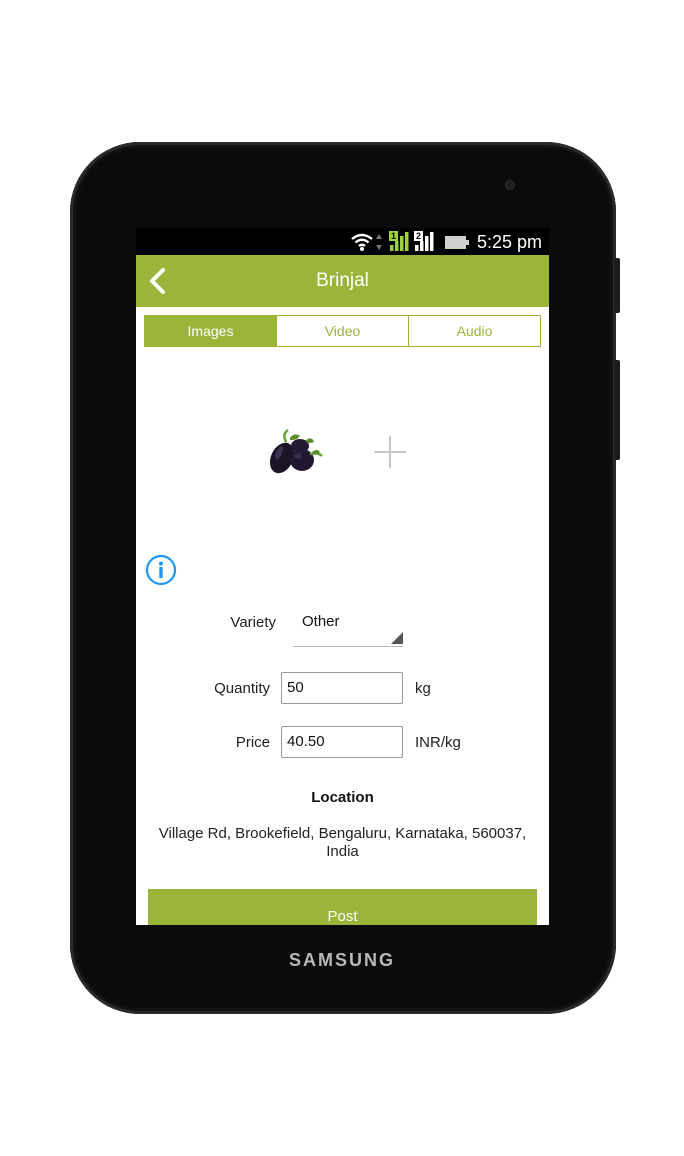 This screenshot has width=684, height=1156. I want to click on page-title: Brinjal, so click(342, 280).